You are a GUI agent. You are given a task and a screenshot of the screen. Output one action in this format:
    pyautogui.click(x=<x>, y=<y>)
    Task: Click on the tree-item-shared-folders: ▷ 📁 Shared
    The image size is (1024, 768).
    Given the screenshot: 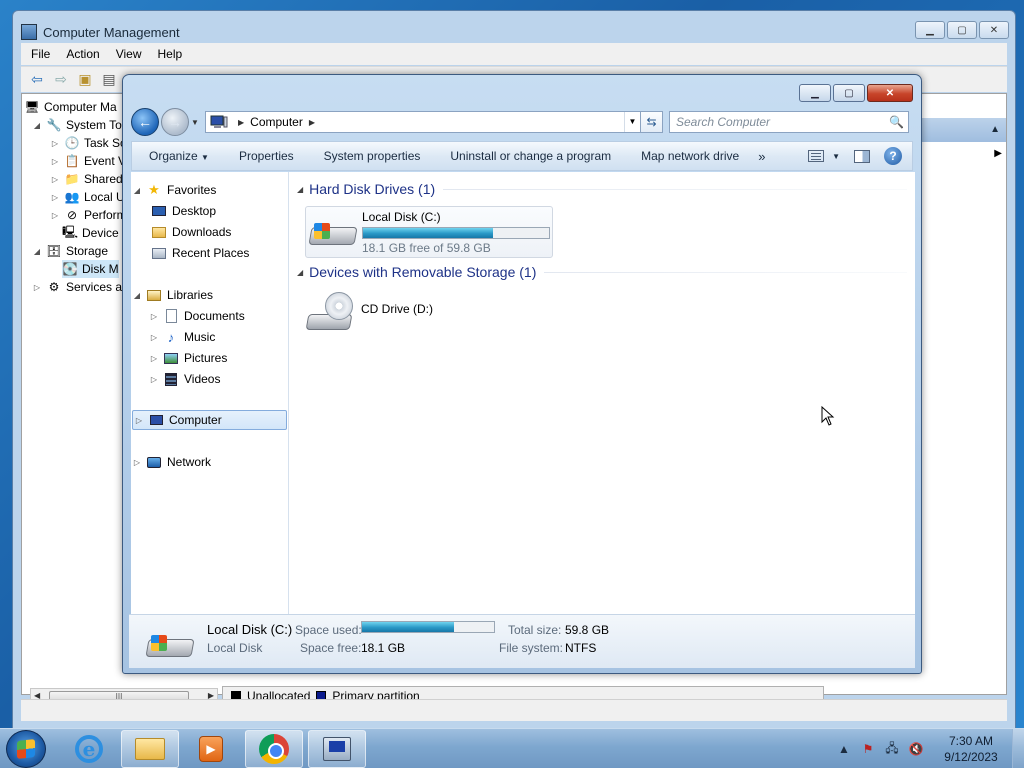 What is the action you would take?
    pyautogui.click(x=86, y=179)
    